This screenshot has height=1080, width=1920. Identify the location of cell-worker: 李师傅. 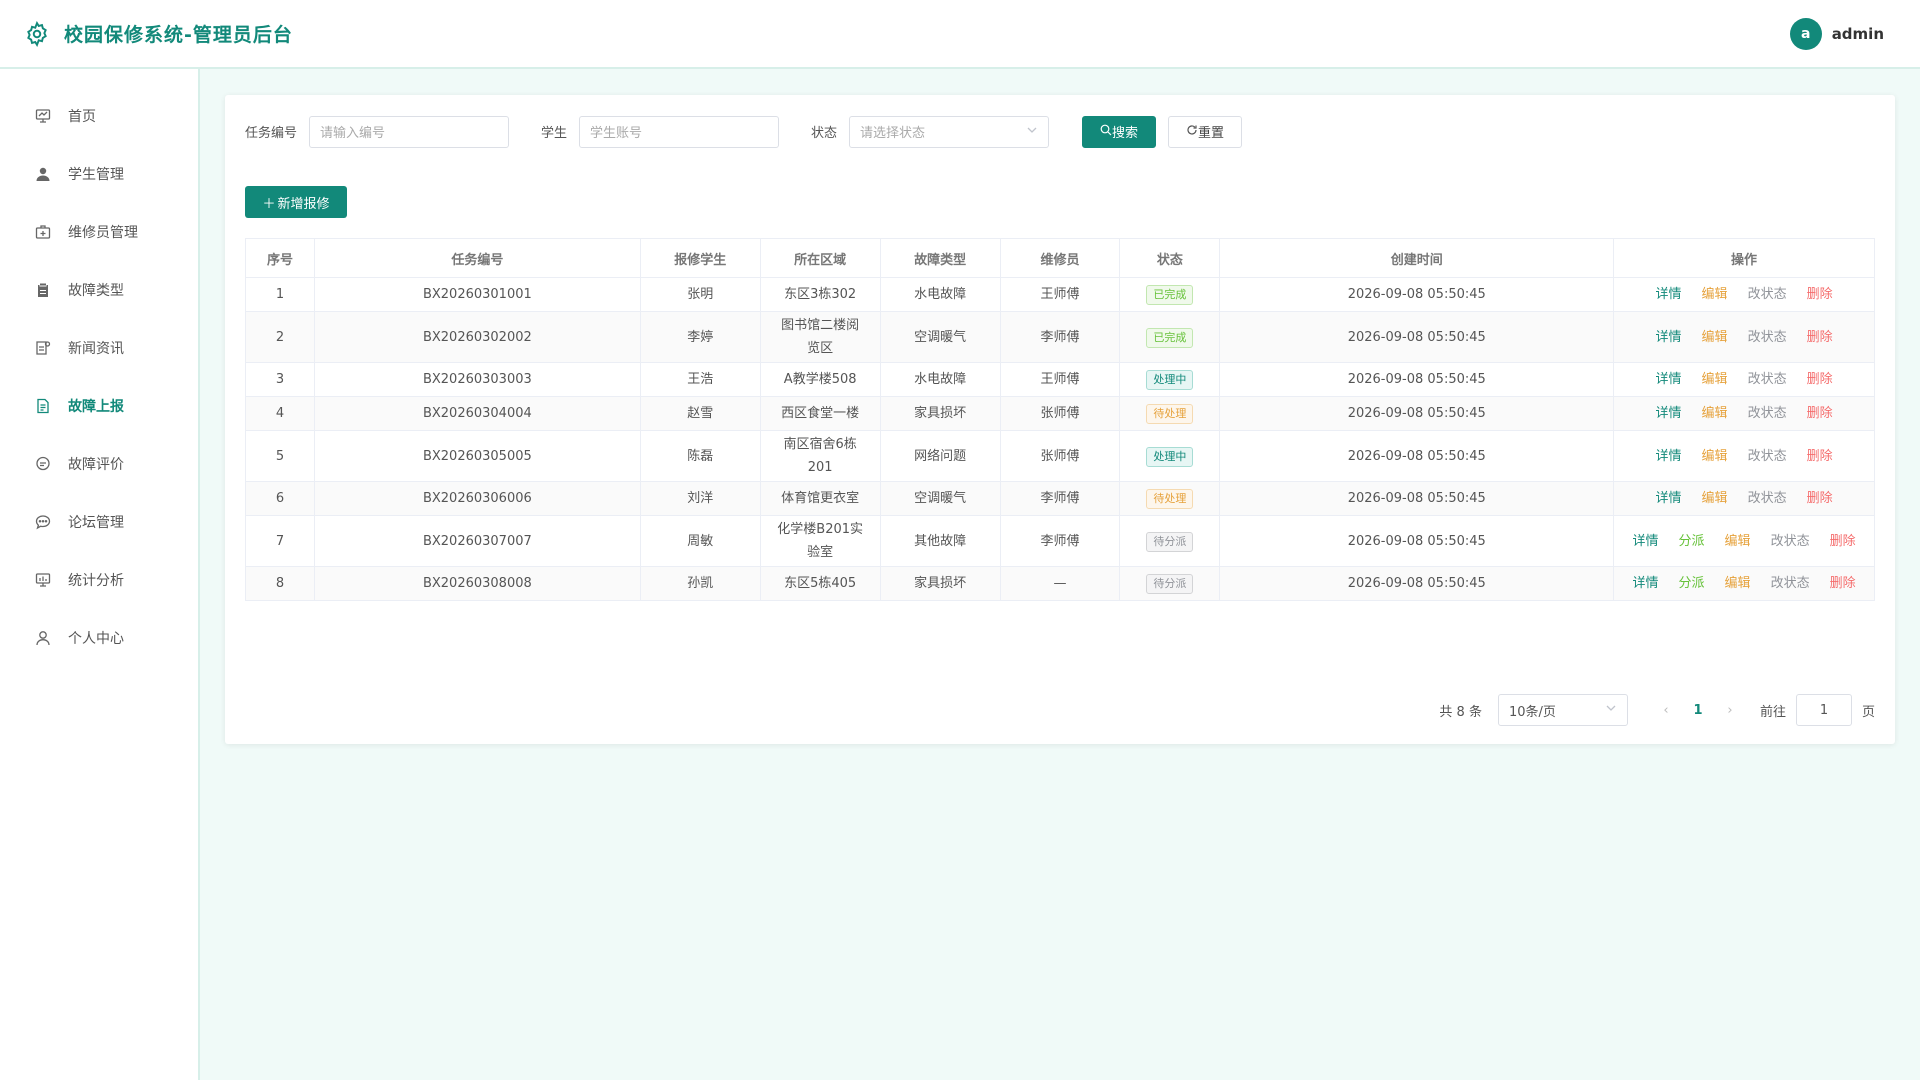
(1060, 498).